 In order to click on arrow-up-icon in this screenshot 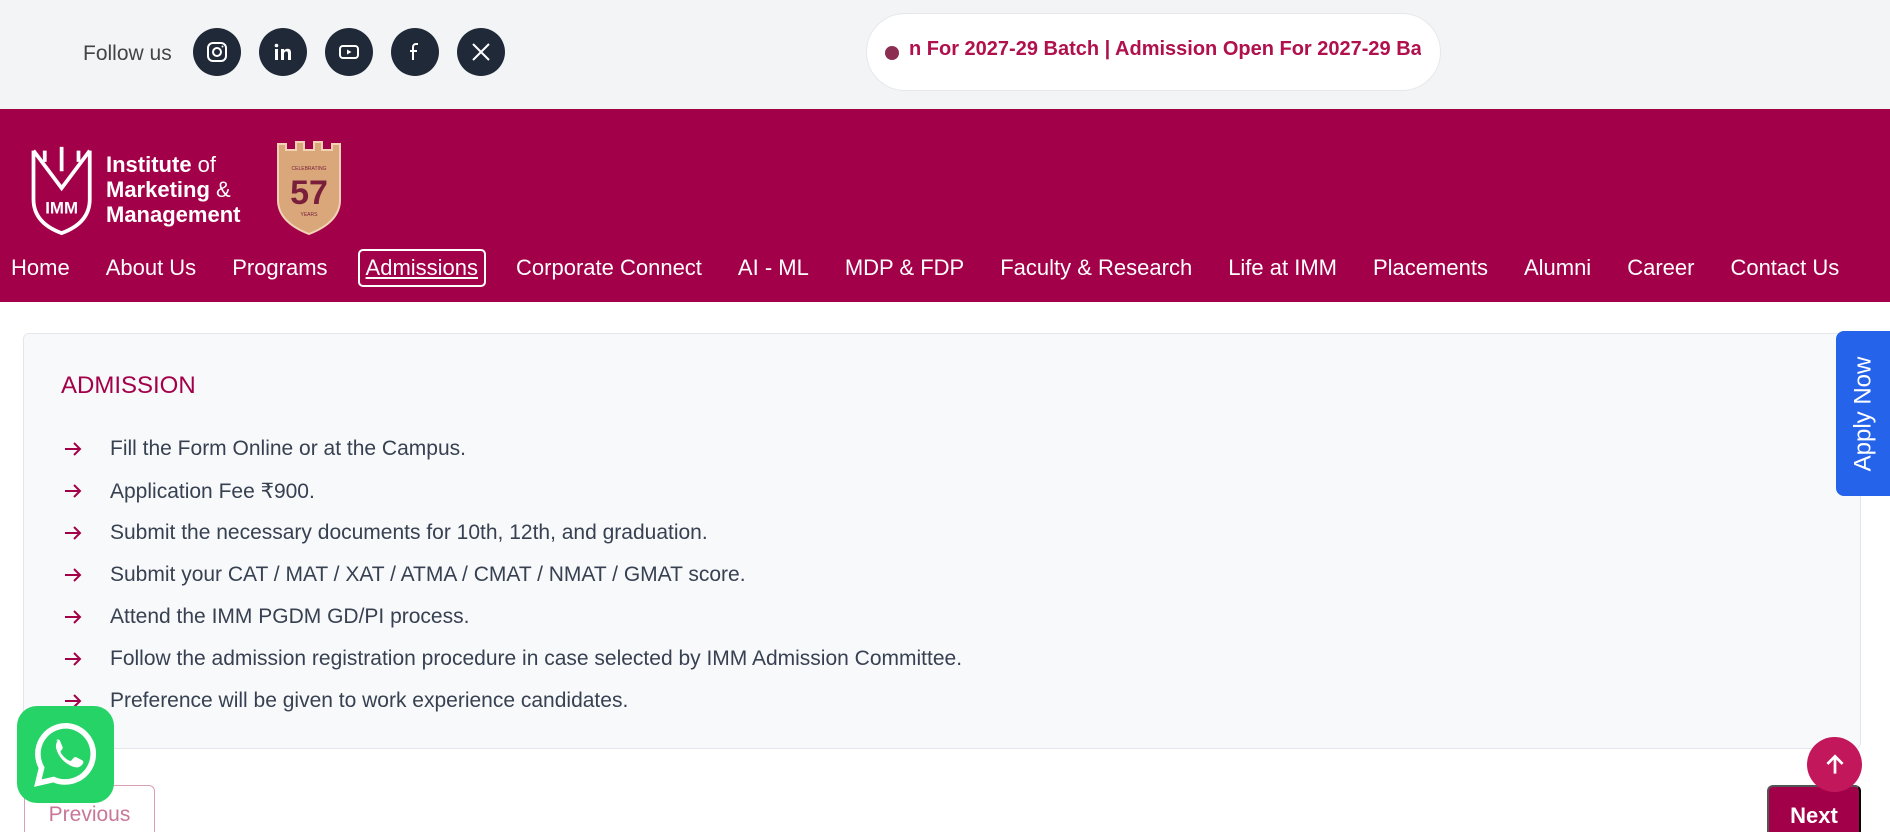, I will do `click(1834, 763)`.